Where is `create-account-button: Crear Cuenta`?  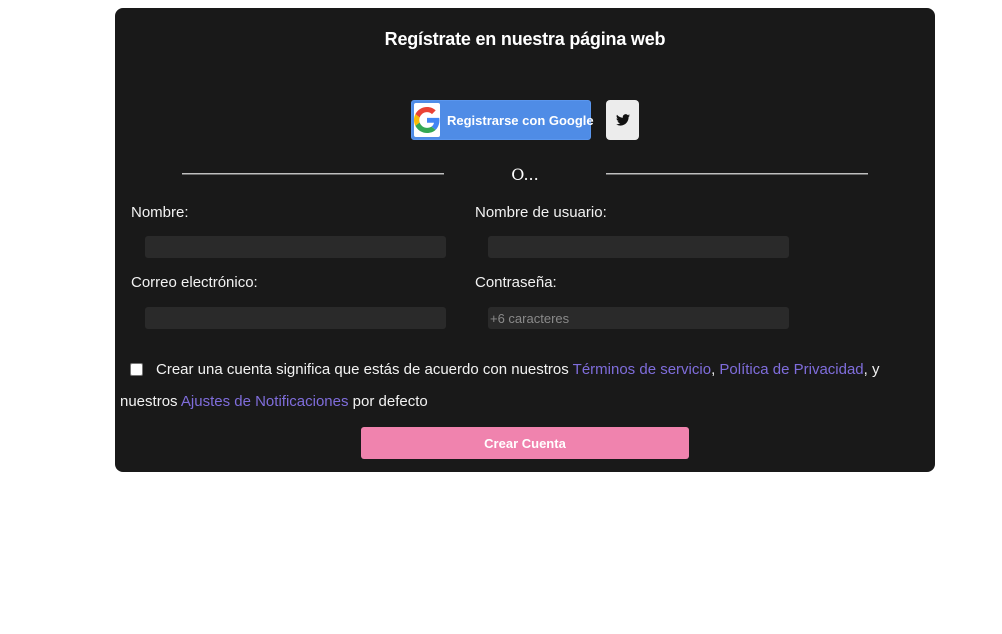
create-account-button: Crear Cuenta is located at coordinates (525, 443).